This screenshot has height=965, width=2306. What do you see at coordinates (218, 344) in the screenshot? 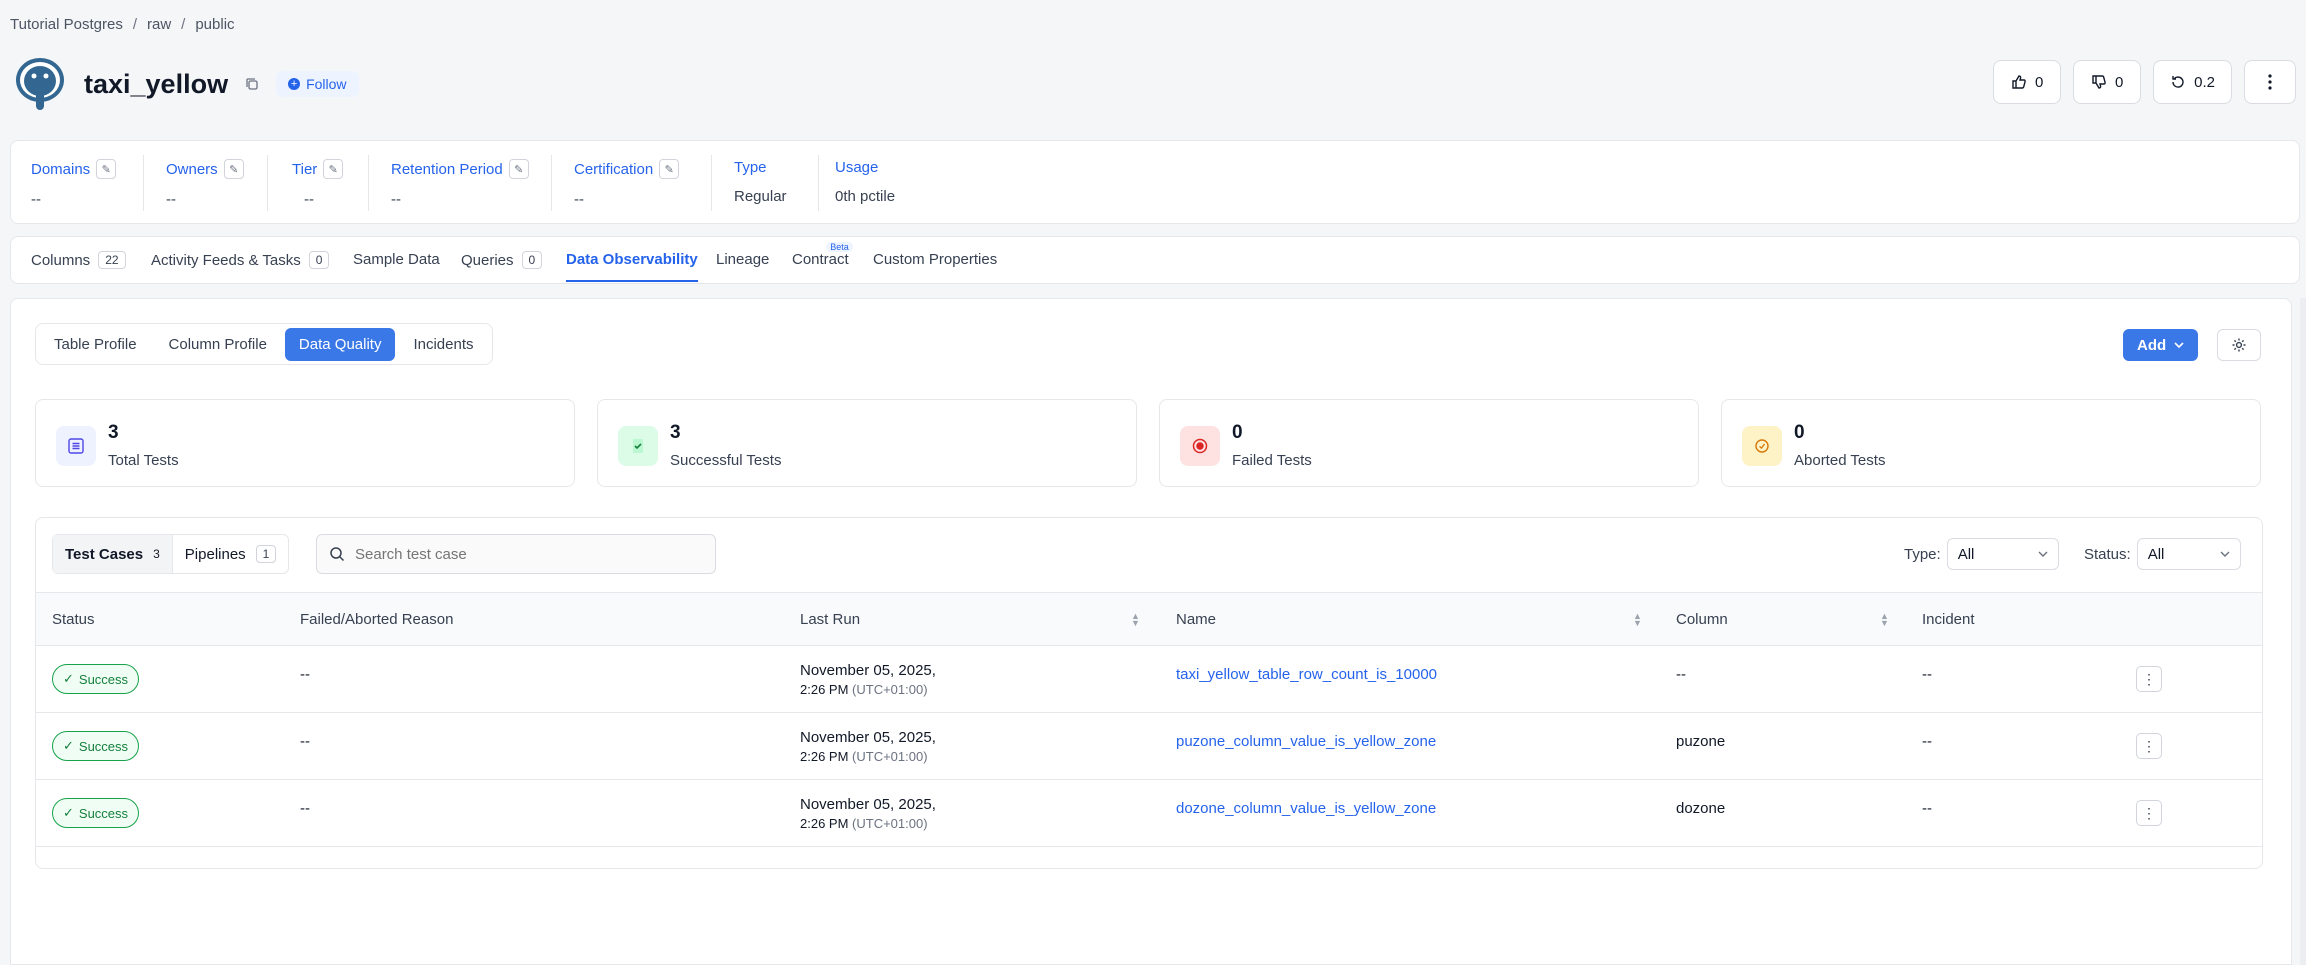
I see `subtab-column-profile: Column Profile` at bounding box center [218, 344].